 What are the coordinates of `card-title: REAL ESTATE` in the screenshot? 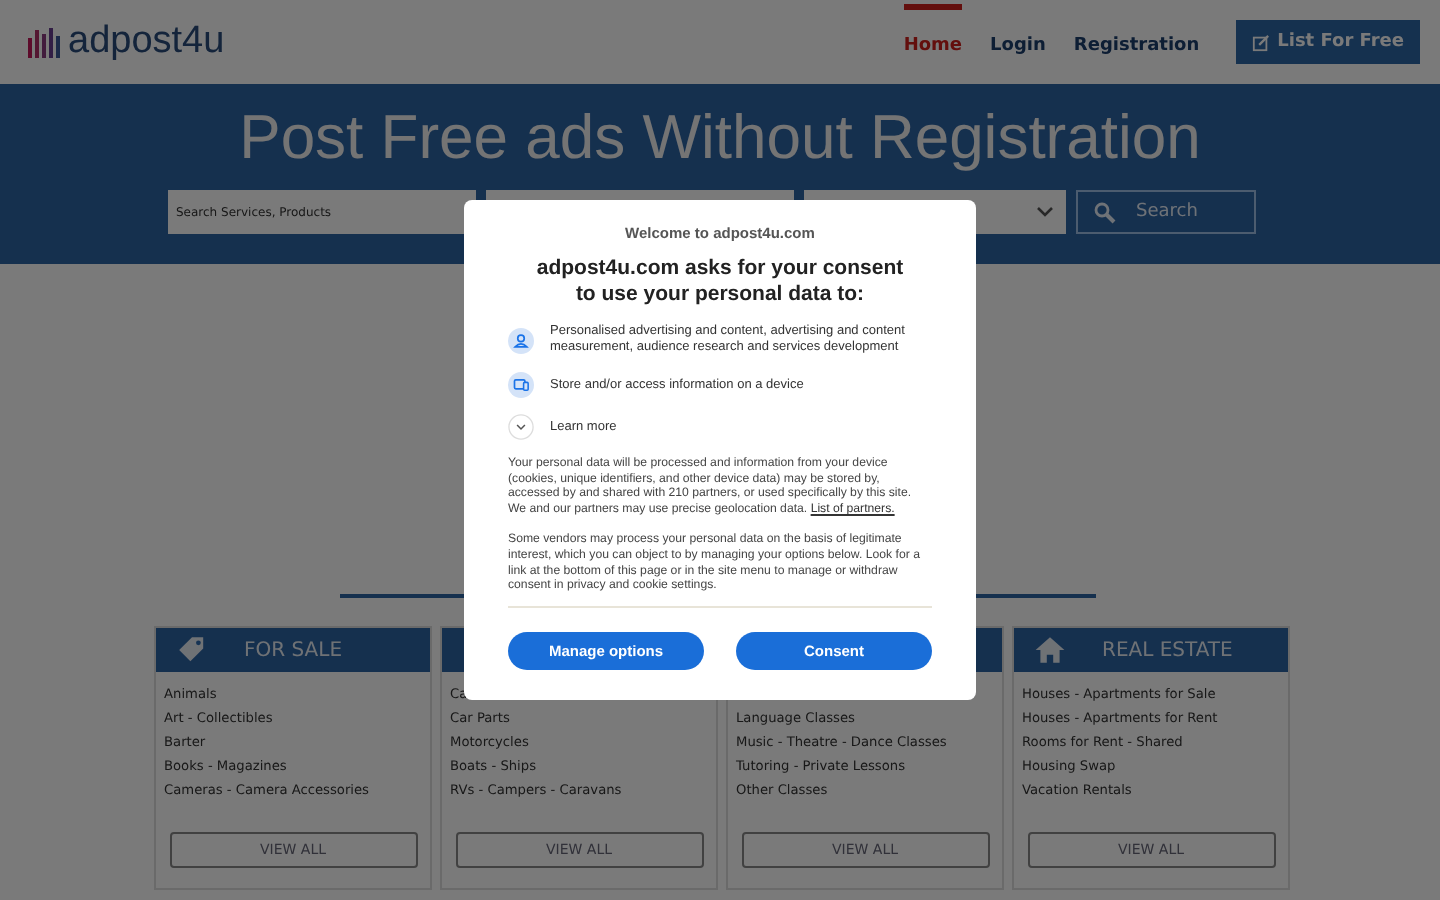 It's located at (1167, 650).